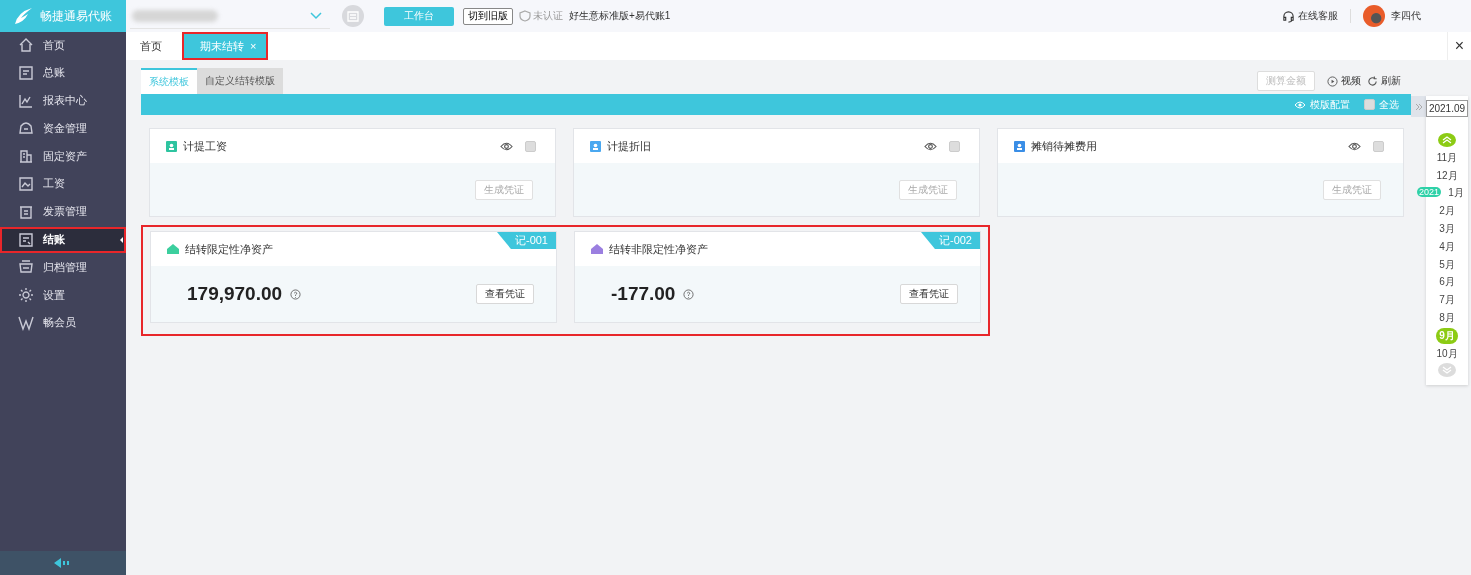 The image size is (1471, 575). I want to click on sidebar-item: 报表中心, so click(63, 100).